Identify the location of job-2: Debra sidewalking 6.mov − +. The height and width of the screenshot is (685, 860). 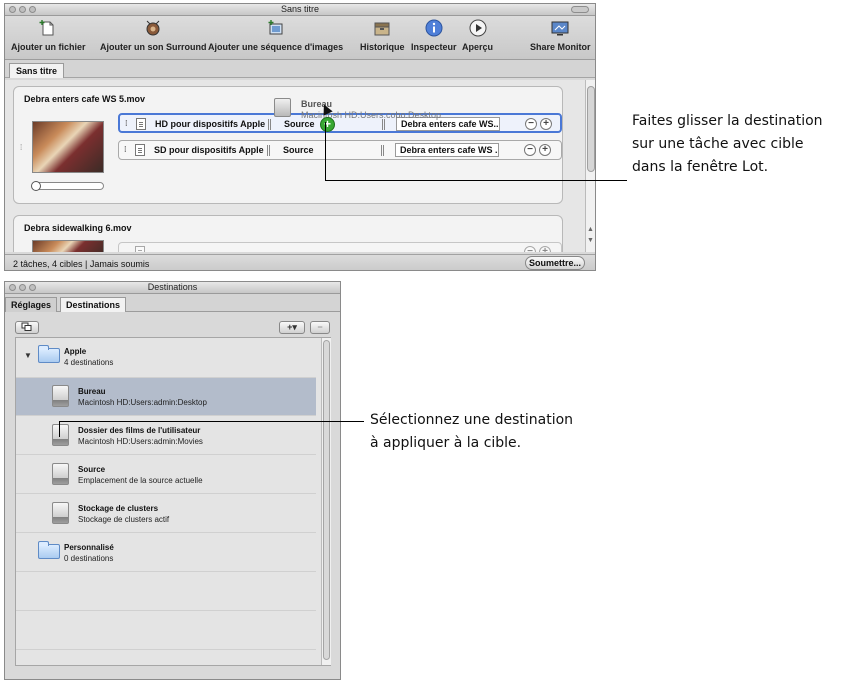
(288, 233).